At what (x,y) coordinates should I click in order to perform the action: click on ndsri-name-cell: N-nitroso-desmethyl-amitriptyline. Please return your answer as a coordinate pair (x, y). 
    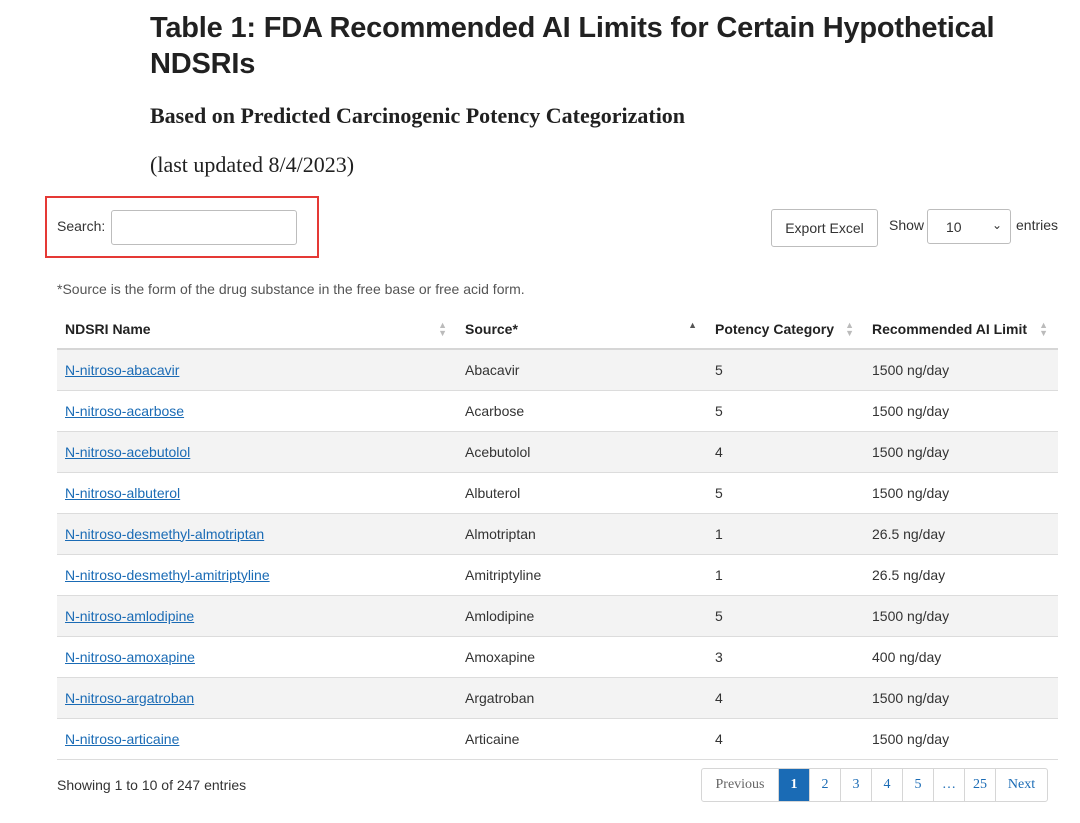
    Looking at the image, I should click on (257, 575).